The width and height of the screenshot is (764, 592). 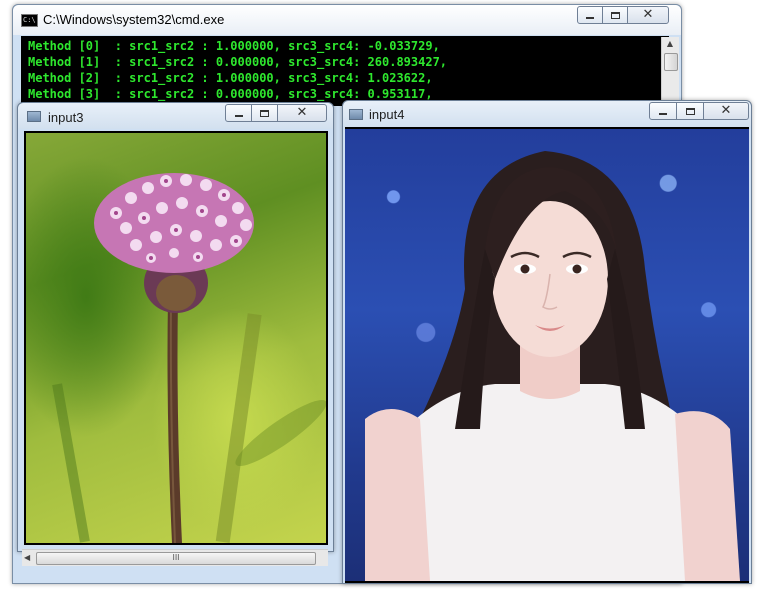 What do you see at coordinates (29, 20) in the screenshot?
I see `cmd-icon: C:\` at bounding box center [29, 20].